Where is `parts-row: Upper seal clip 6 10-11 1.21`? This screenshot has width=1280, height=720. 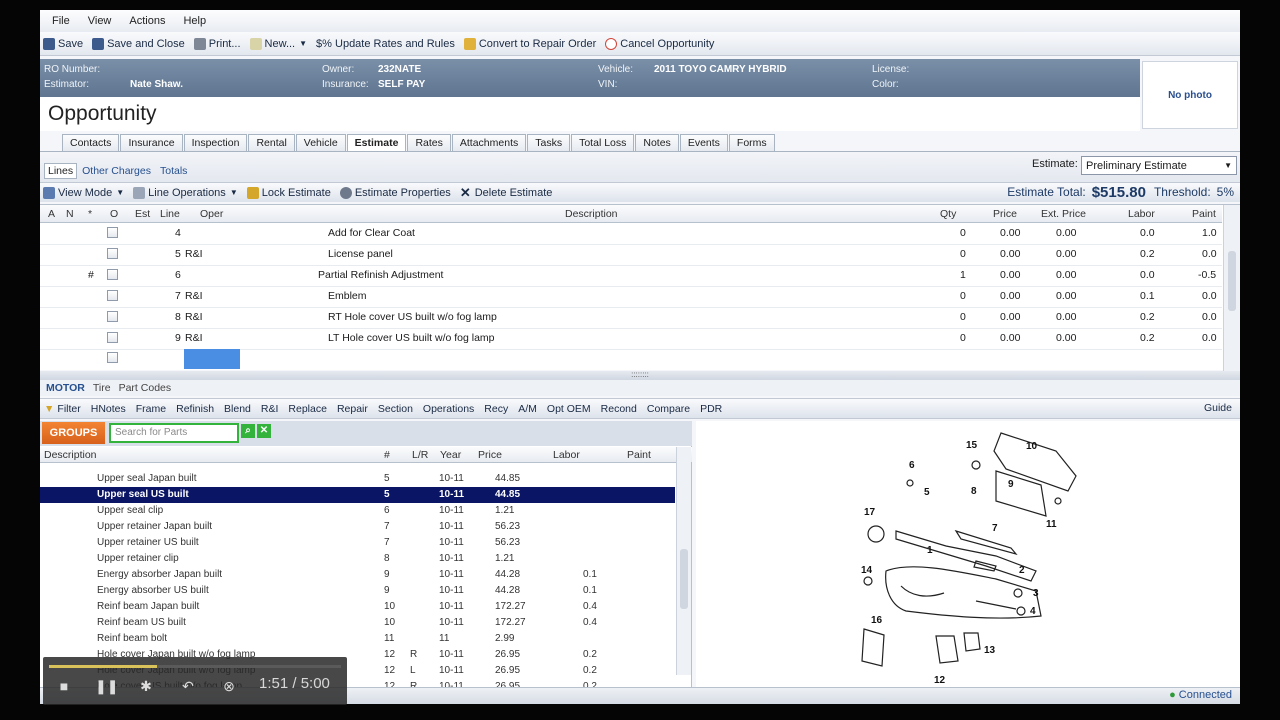 parts-row: Upper seal clip 6 10-11 1.21 is located at coordinates (357, 511).